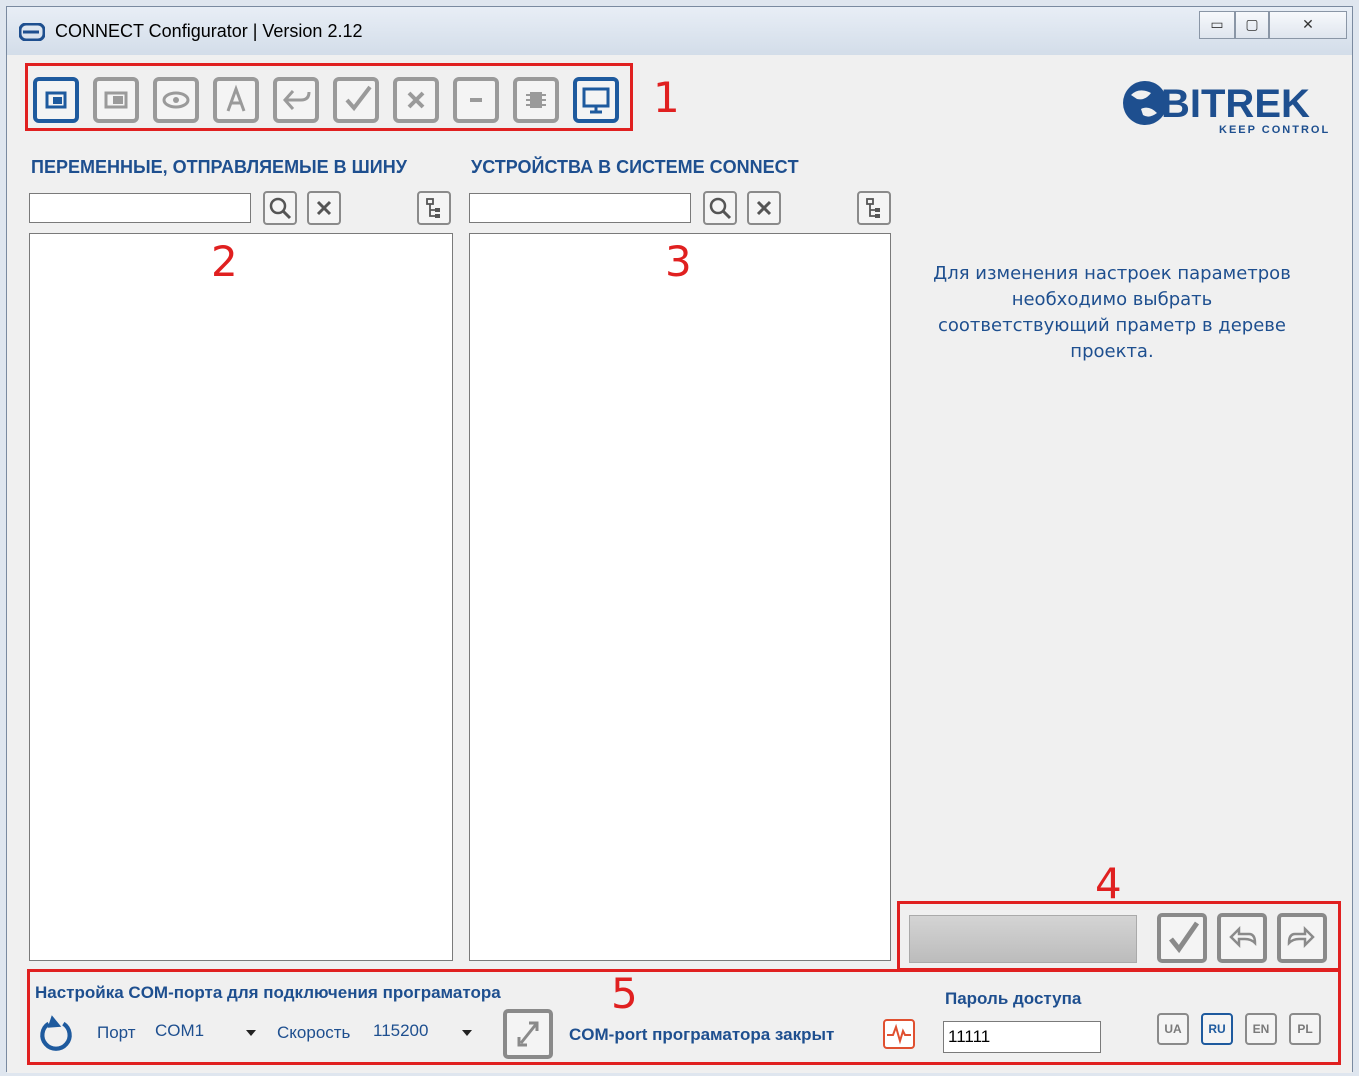 The height and width of the screenshot is (1076, 1359). What do you see at coordinates (1023, 939) in the screenshot?
I see `progress-bar` at bounding box center [1023, 939].